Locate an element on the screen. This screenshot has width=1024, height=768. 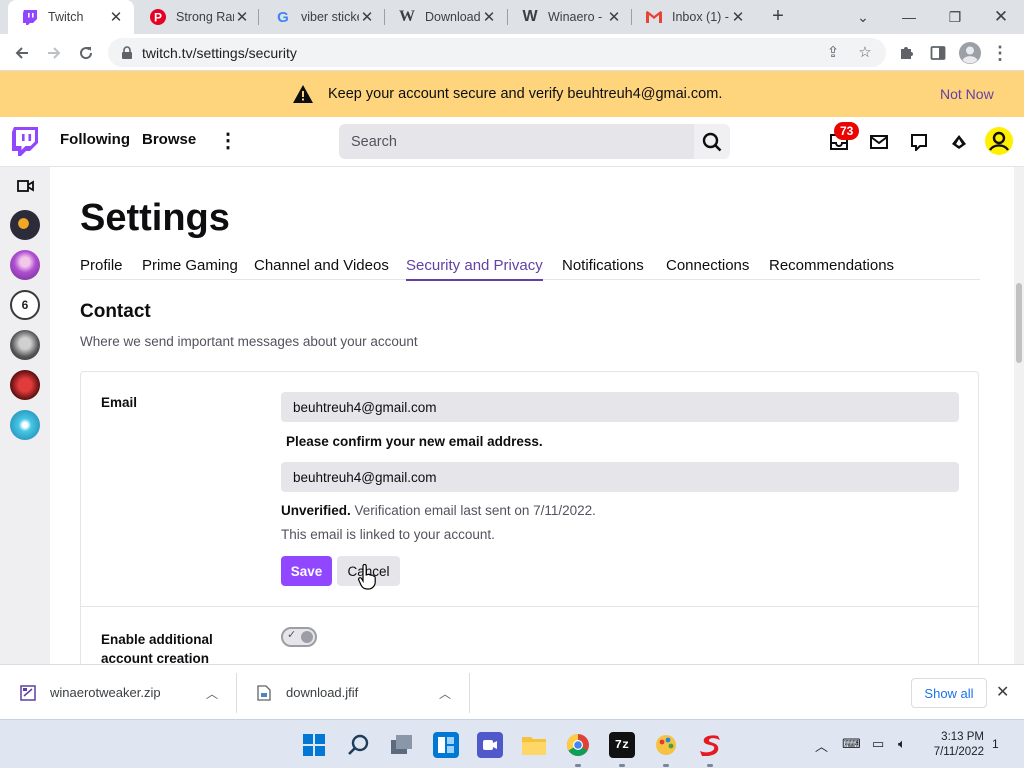
minimize-button: — is located at coordinates (909, 17).